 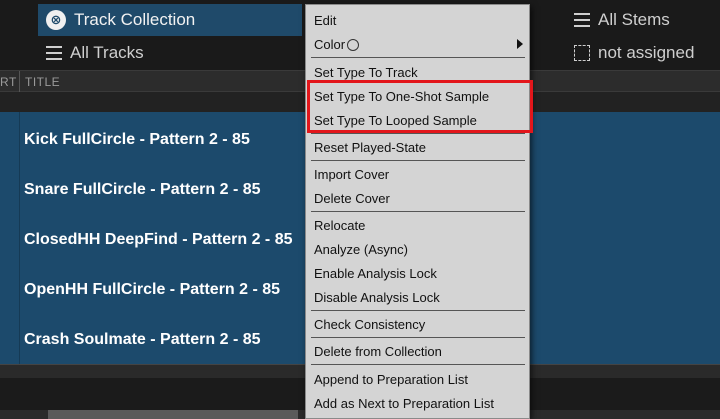 I want to click on menu-item-label: Reset Played-State, so click(x=370, y=147).